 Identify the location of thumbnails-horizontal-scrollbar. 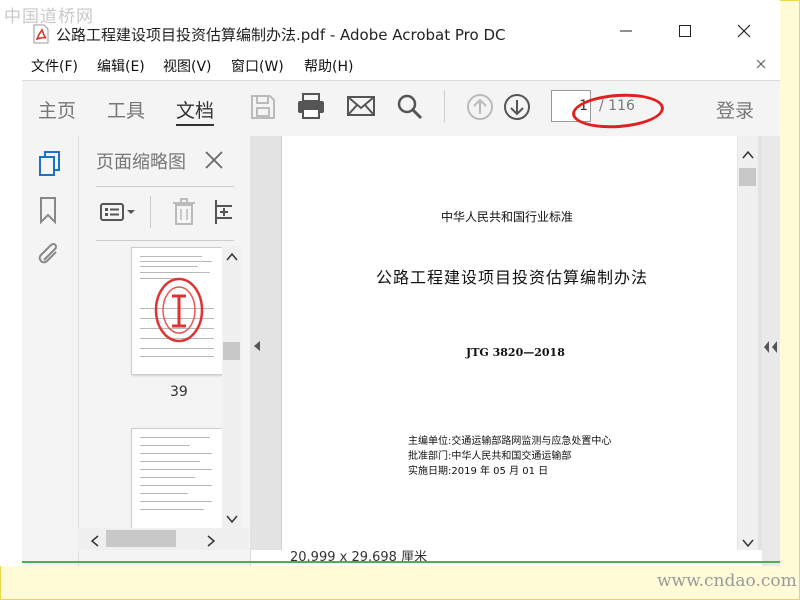
(163, 539).